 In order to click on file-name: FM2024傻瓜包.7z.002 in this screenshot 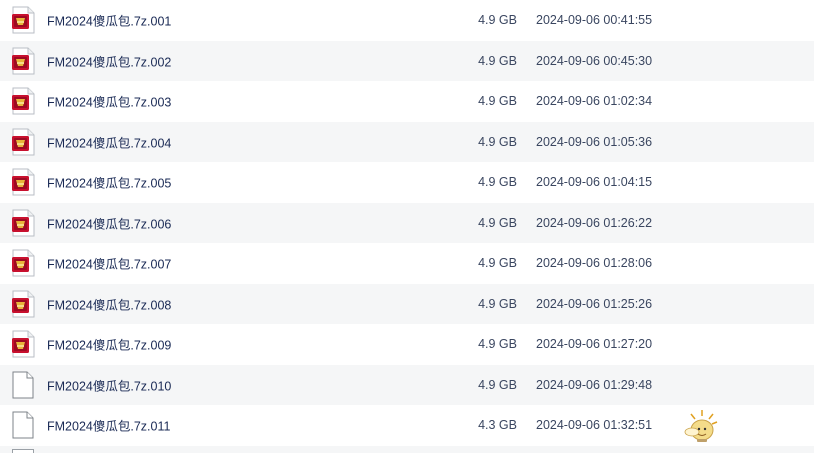, I will do `click(109, 60)`.